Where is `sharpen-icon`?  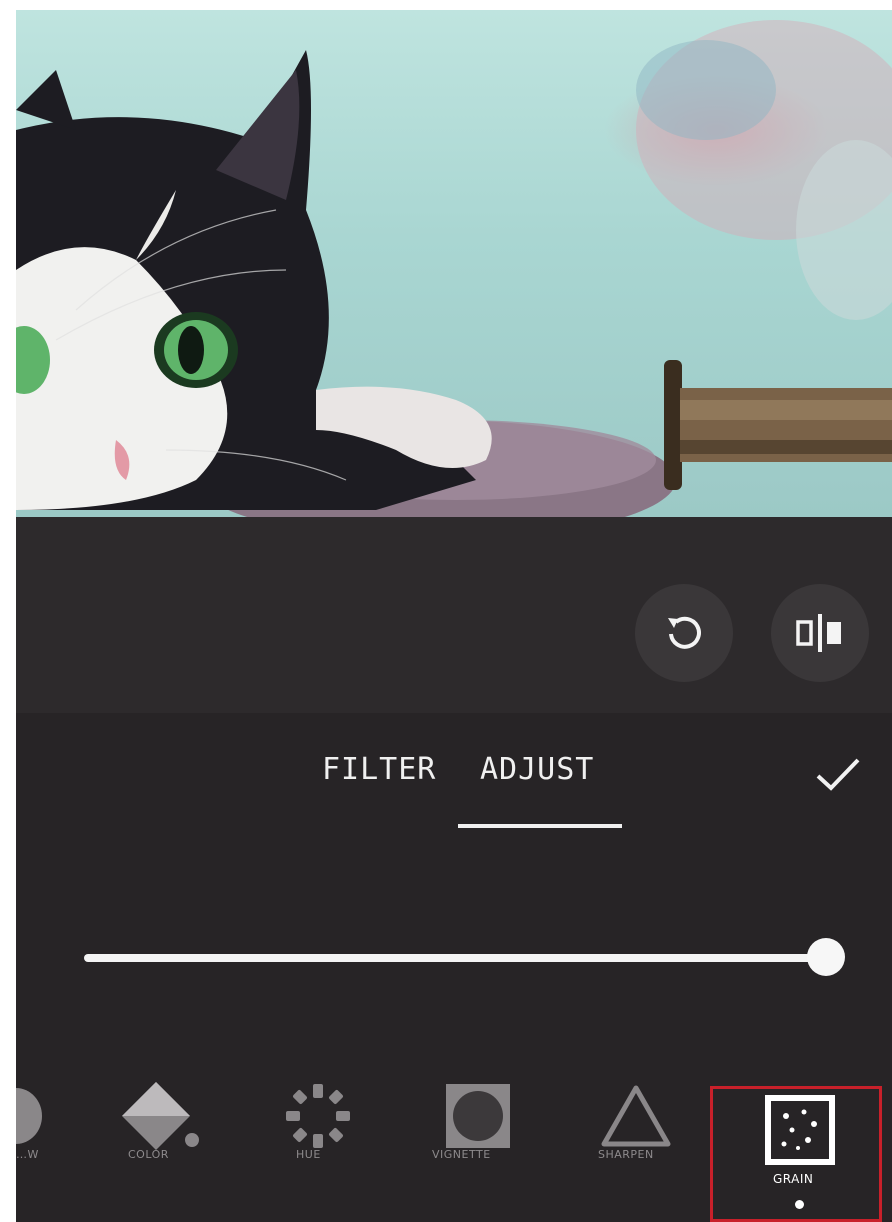
sharpen-icon is located at coordinates (636, 1116).